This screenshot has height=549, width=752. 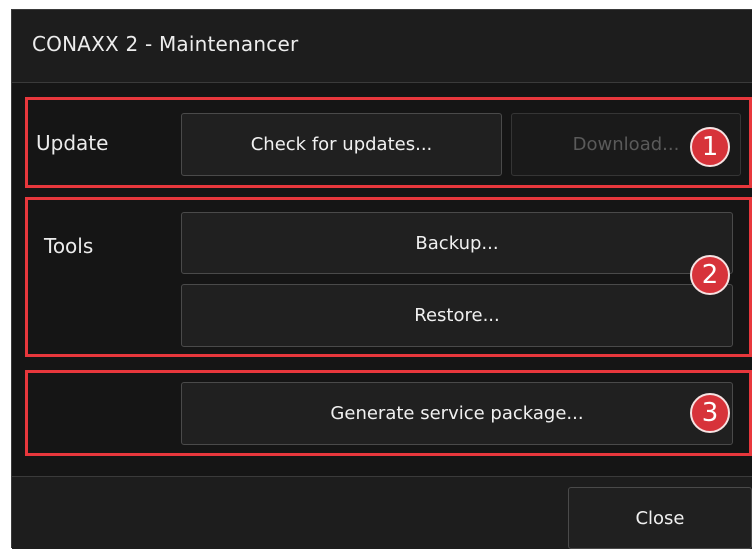 I want to click on title-bar: CONAXX 2 - Maintenancer, so click(x=382, y=46).